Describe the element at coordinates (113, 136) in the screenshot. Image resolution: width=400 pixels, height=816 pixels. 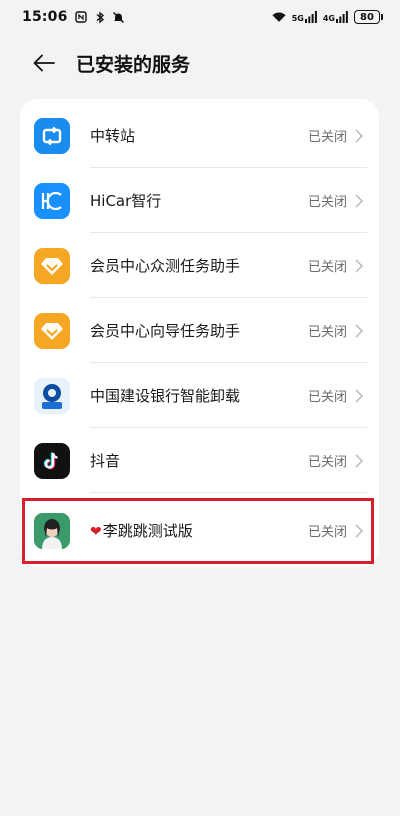
I see `service-name: 中转站` at that location.